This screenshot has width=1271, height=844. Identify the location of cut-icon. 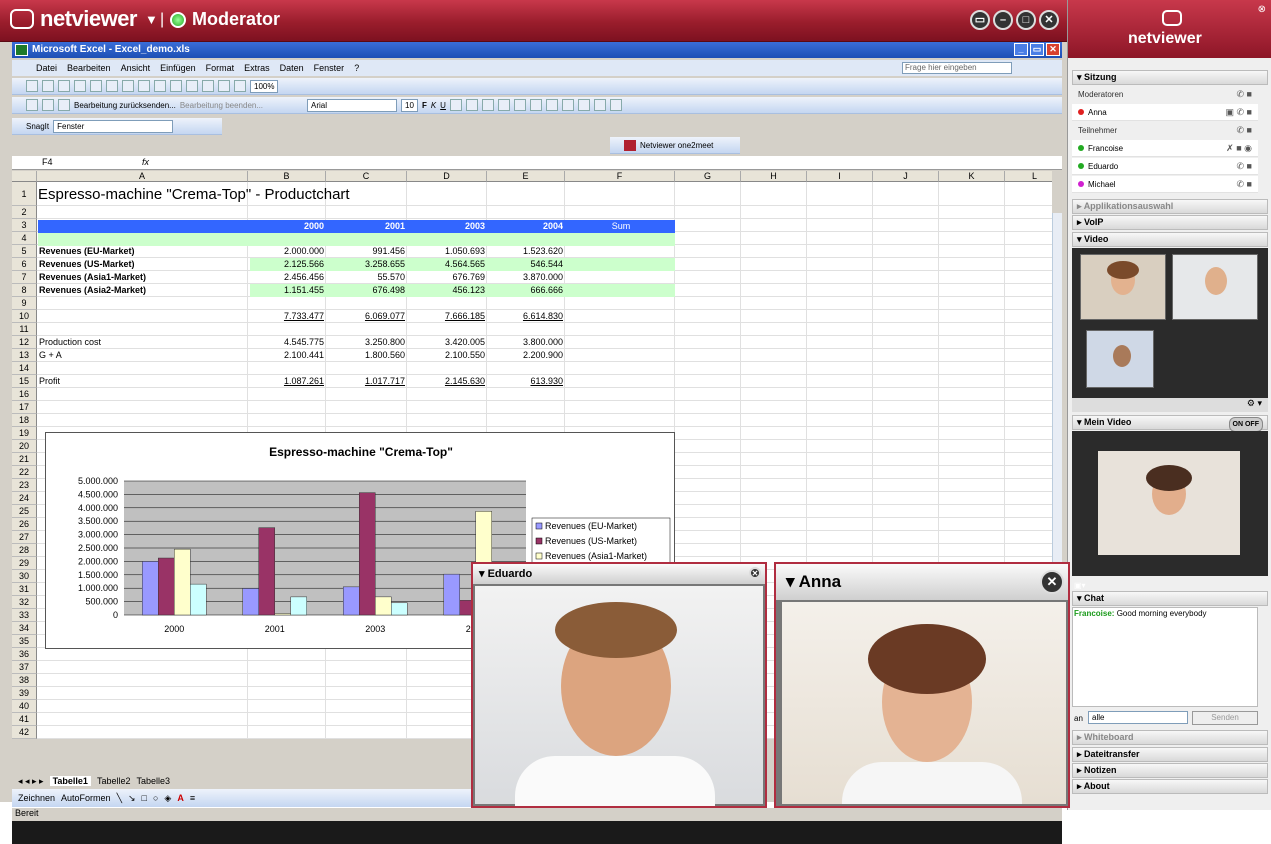
(128, 86).